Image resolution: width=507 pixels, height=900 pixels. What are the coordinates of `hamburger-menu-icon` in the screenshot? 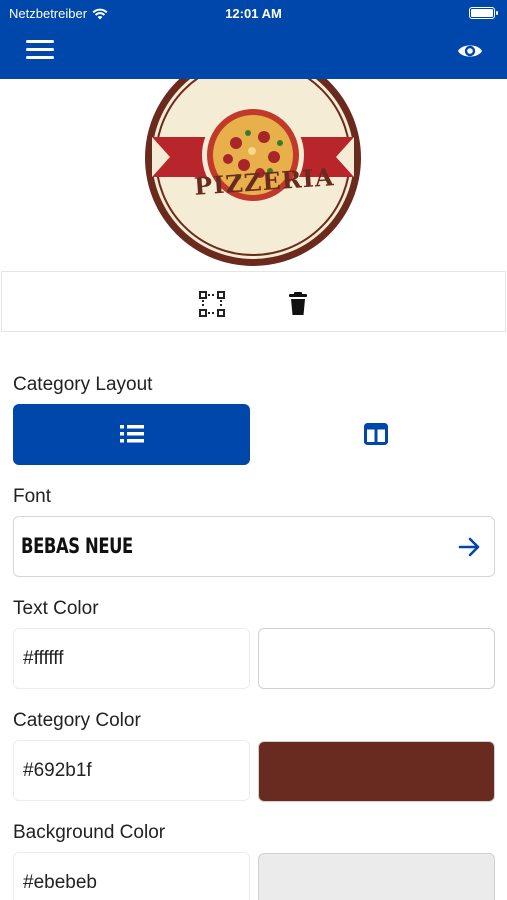 It's located at (40, 51).